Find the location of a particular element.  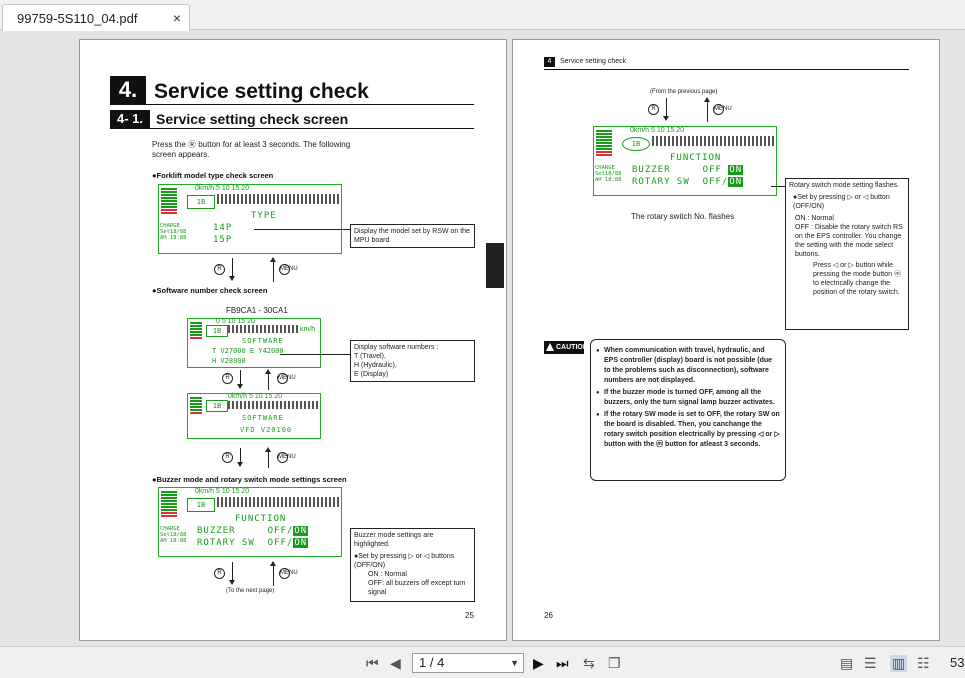

page-number: 26 is located at coordinates (548, 615).